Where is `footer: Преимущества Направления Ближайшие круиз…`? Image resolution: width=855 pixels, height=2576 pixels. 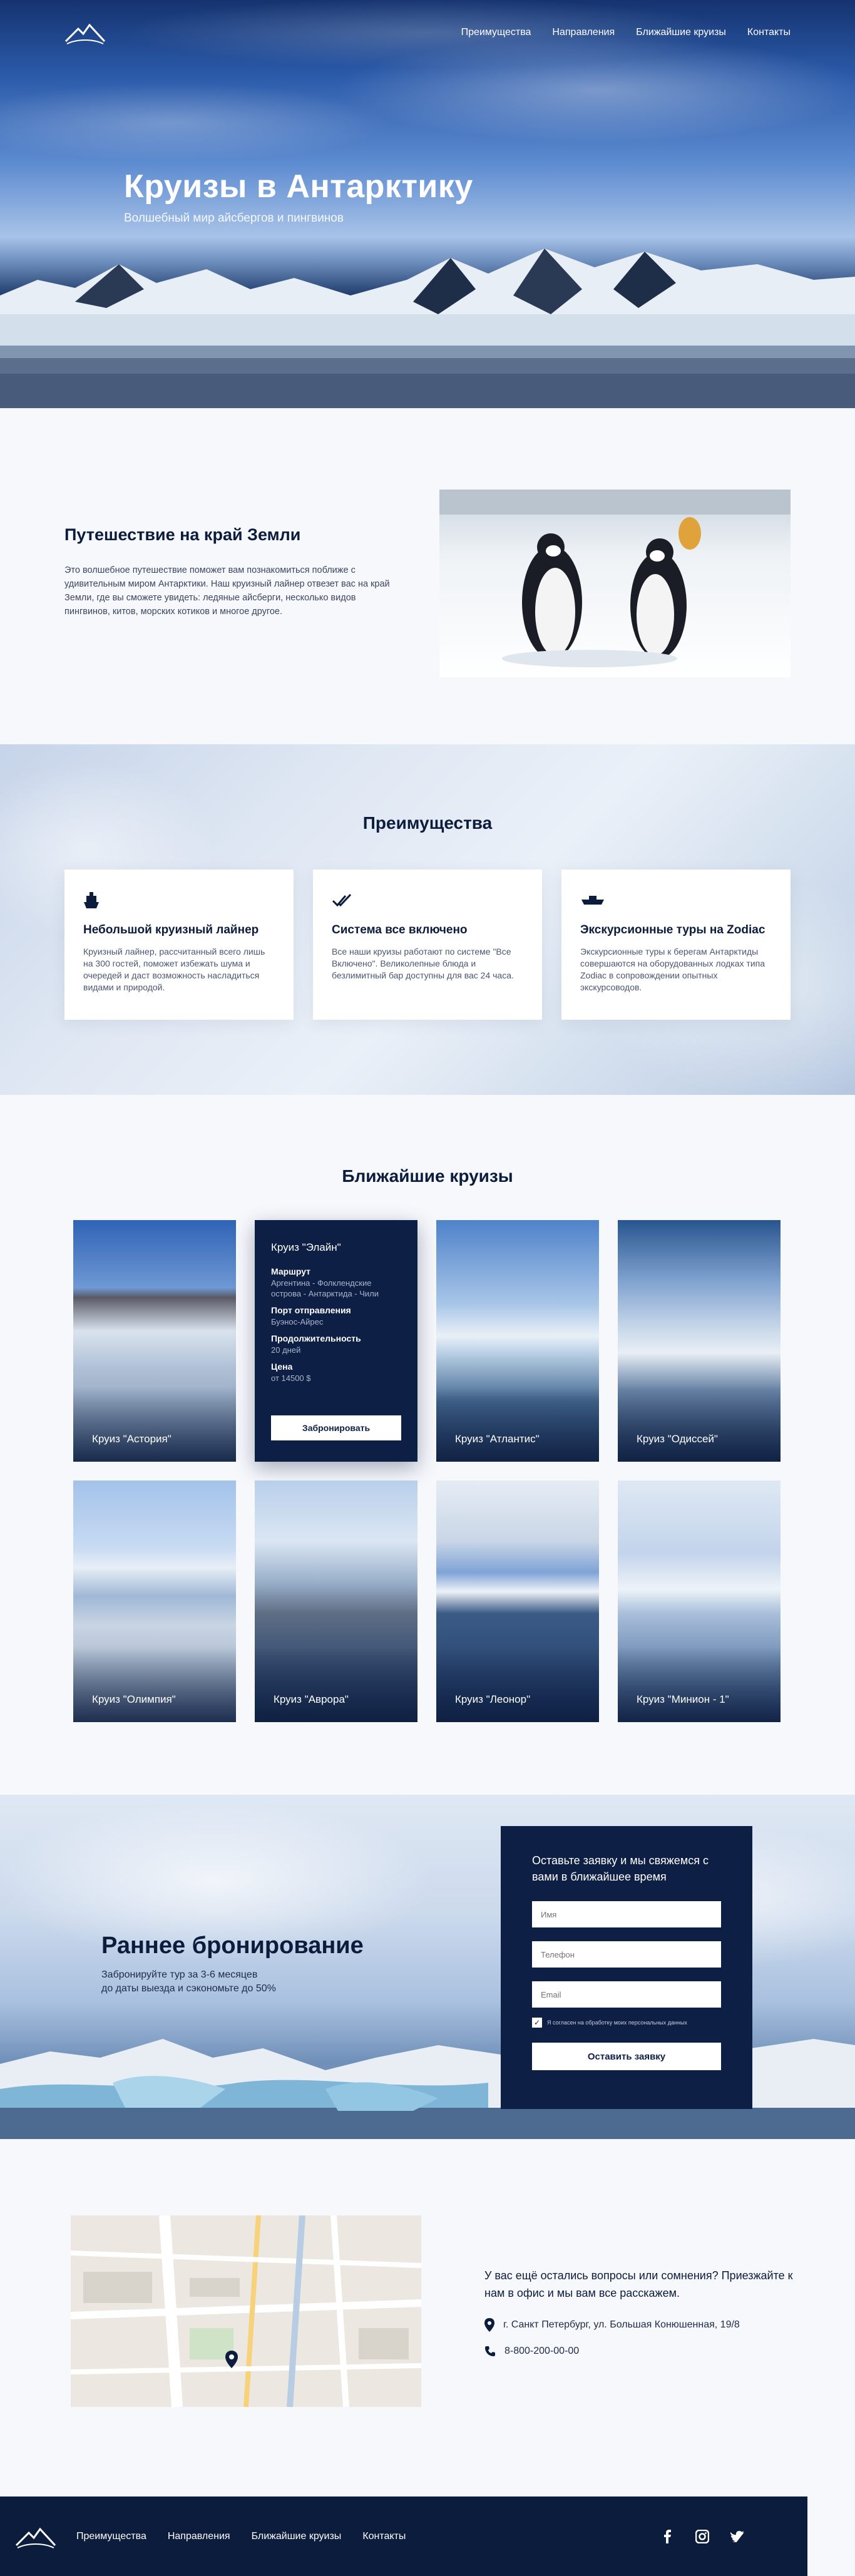 footer: Преимущества Направления Ближайшие круиз… is located at coordinates (403, 2536).